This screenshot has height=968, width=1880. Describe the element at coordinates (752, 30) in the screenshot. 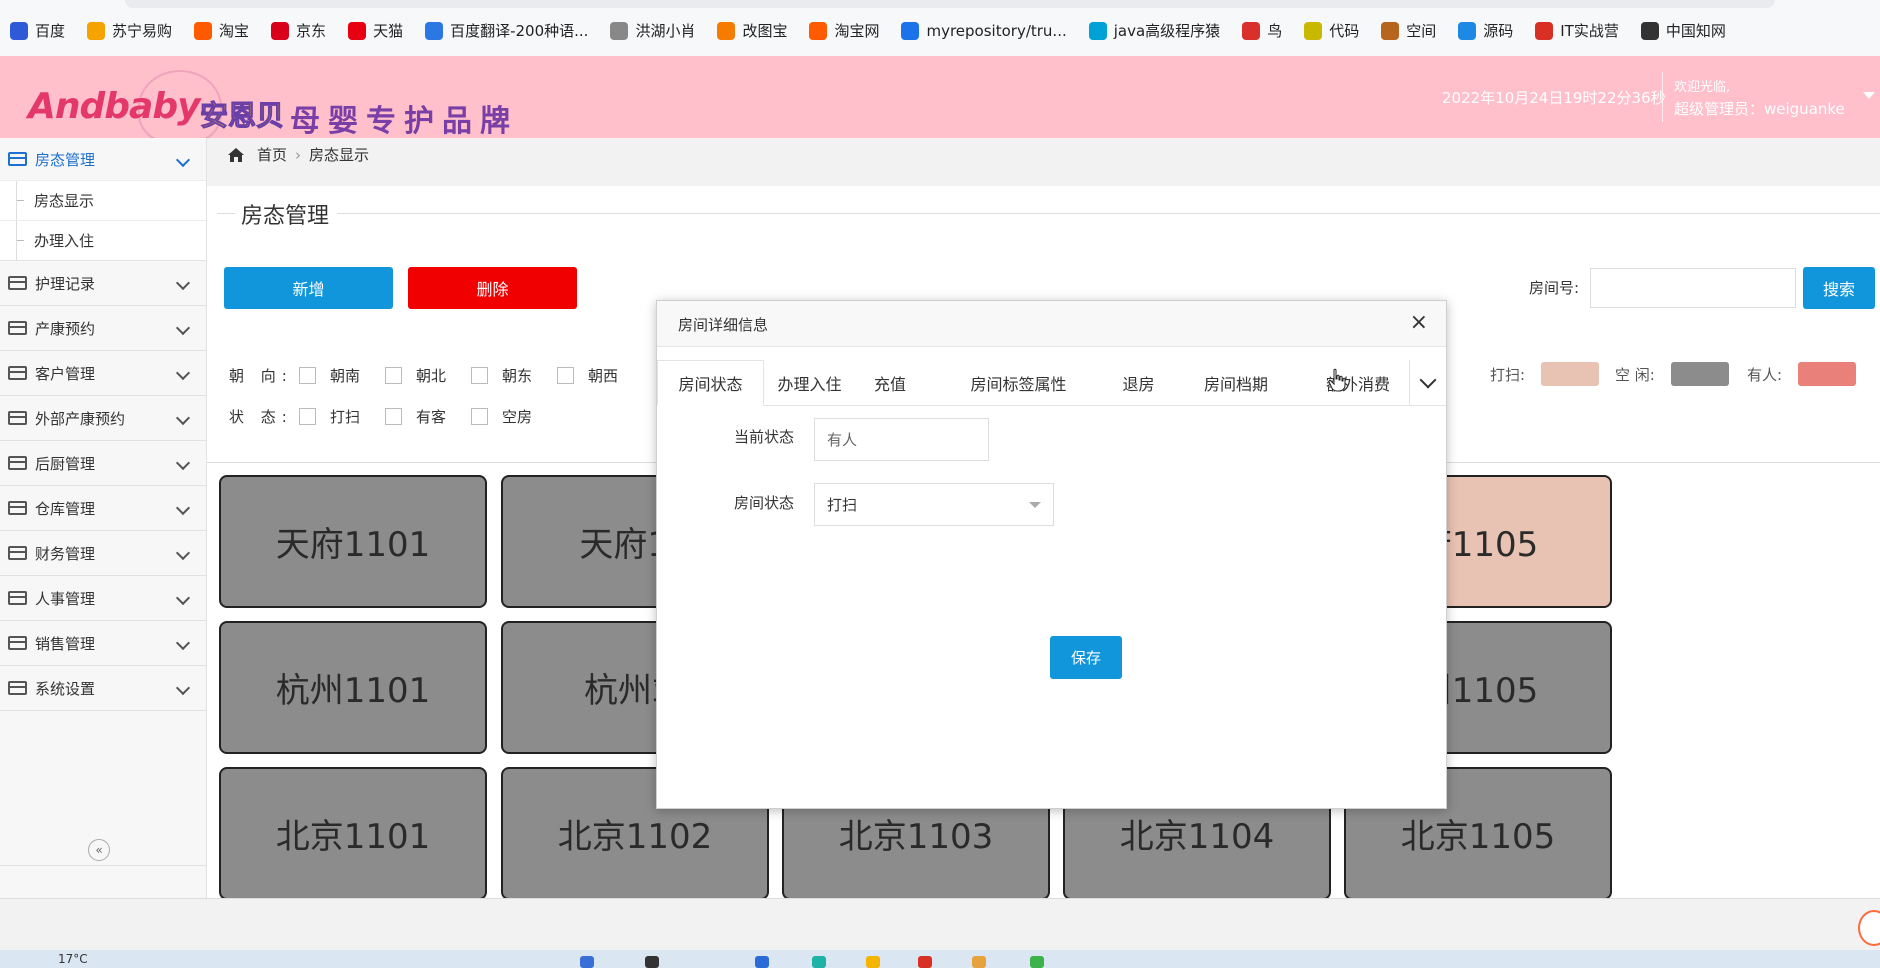

I see `bookmark-item: 改图宝` at that location.